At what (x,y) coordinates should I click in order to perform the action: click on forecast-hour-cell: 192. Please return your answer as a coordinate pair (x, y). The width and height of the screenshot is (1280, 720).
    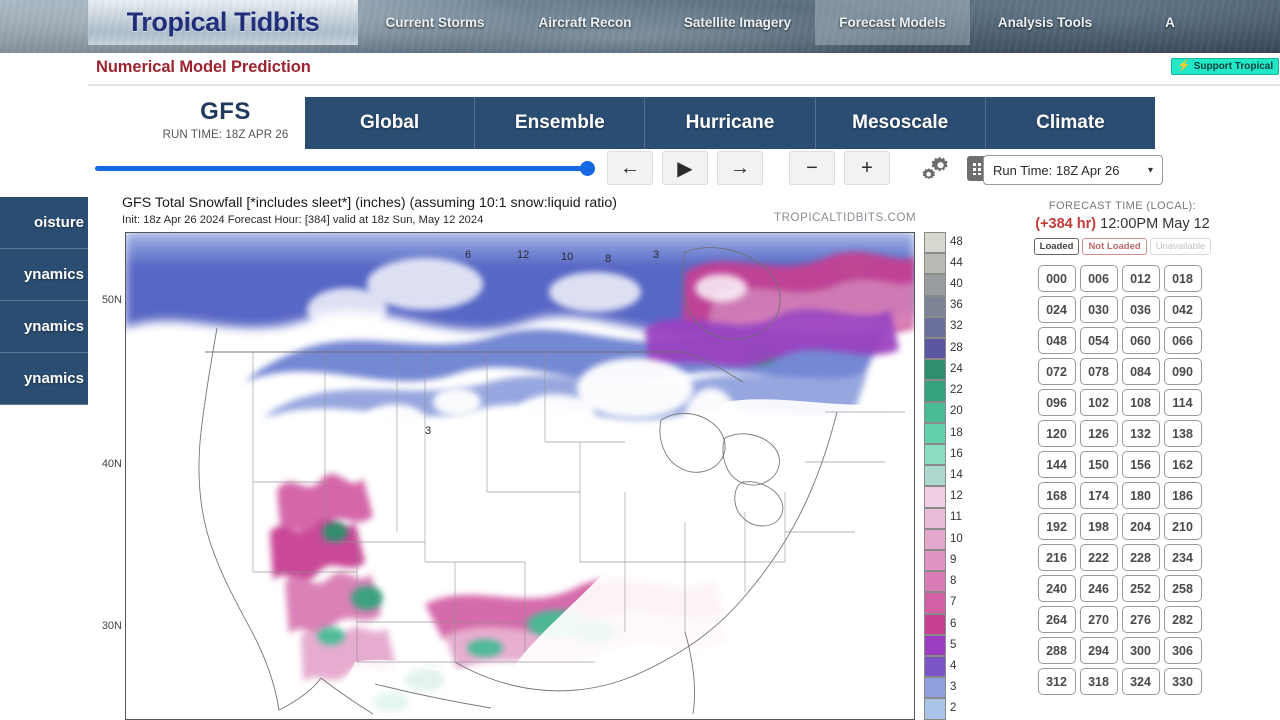
    Looking at the image, I should click on (1056, 526).